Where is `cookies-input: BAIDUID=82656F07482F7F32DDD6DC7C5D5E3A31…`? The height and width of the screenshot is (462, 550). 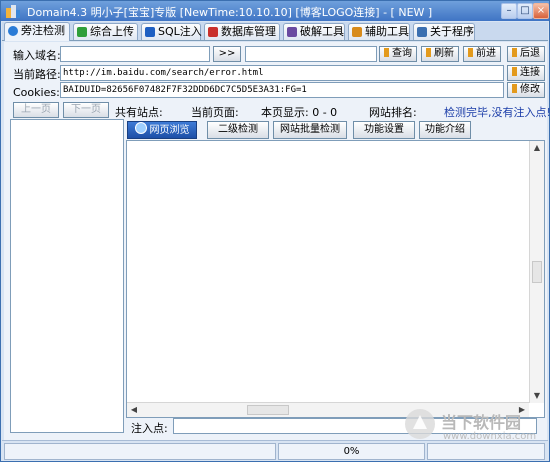
cookies-input: BAIDUID=82656F07482F7F32DDD6DC7C5D5E3A31… is located at coordinates (282, 90).